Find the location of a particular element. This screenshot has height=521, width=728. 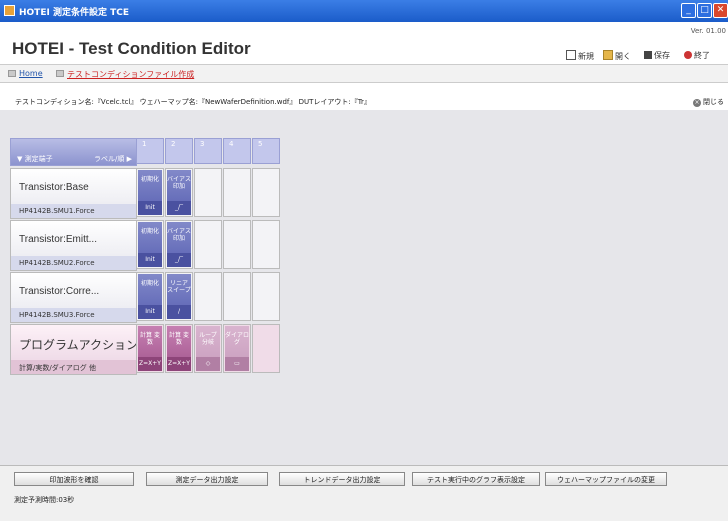

page-title: HOTEI - Test Condition Editor is located at coordinates (131, 48).